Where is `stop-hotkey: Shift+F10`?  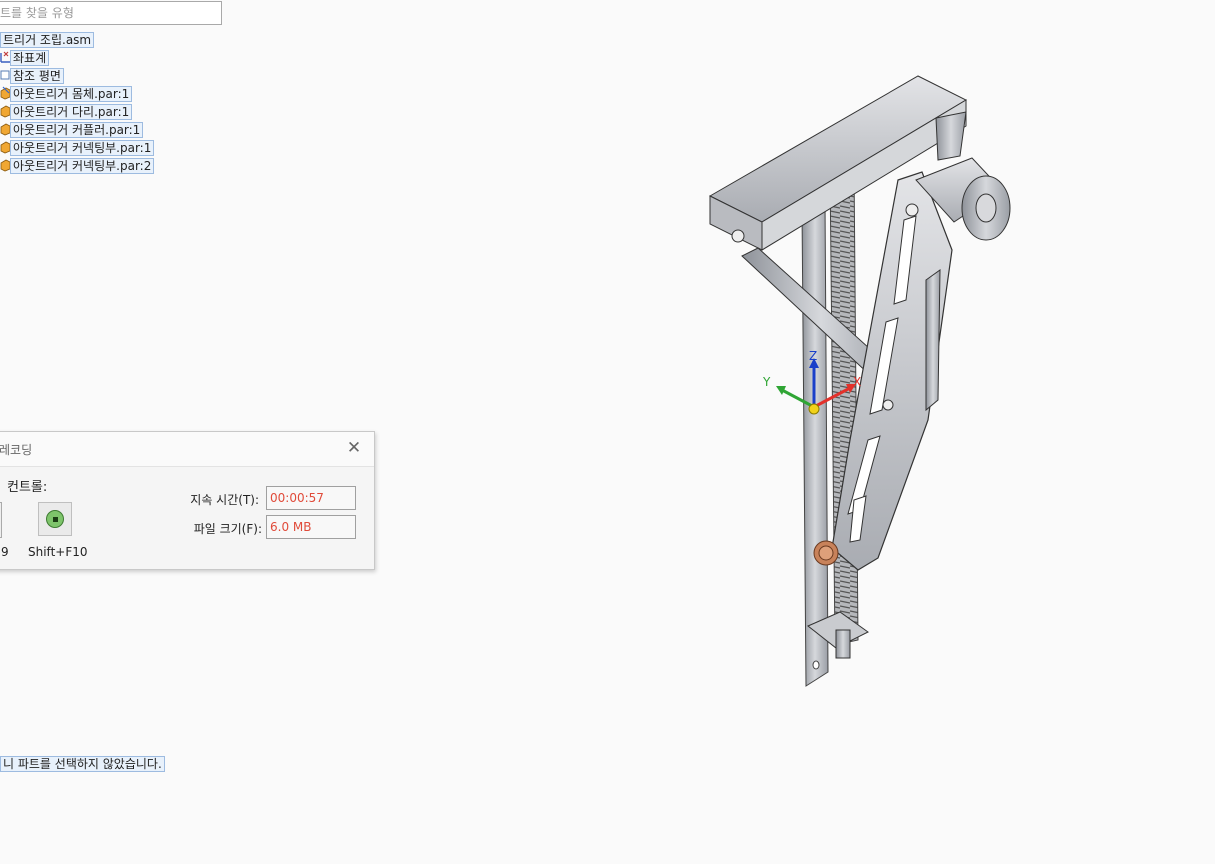 stop-hotkey: Shift+F10 is located at coordinates (58, 552).